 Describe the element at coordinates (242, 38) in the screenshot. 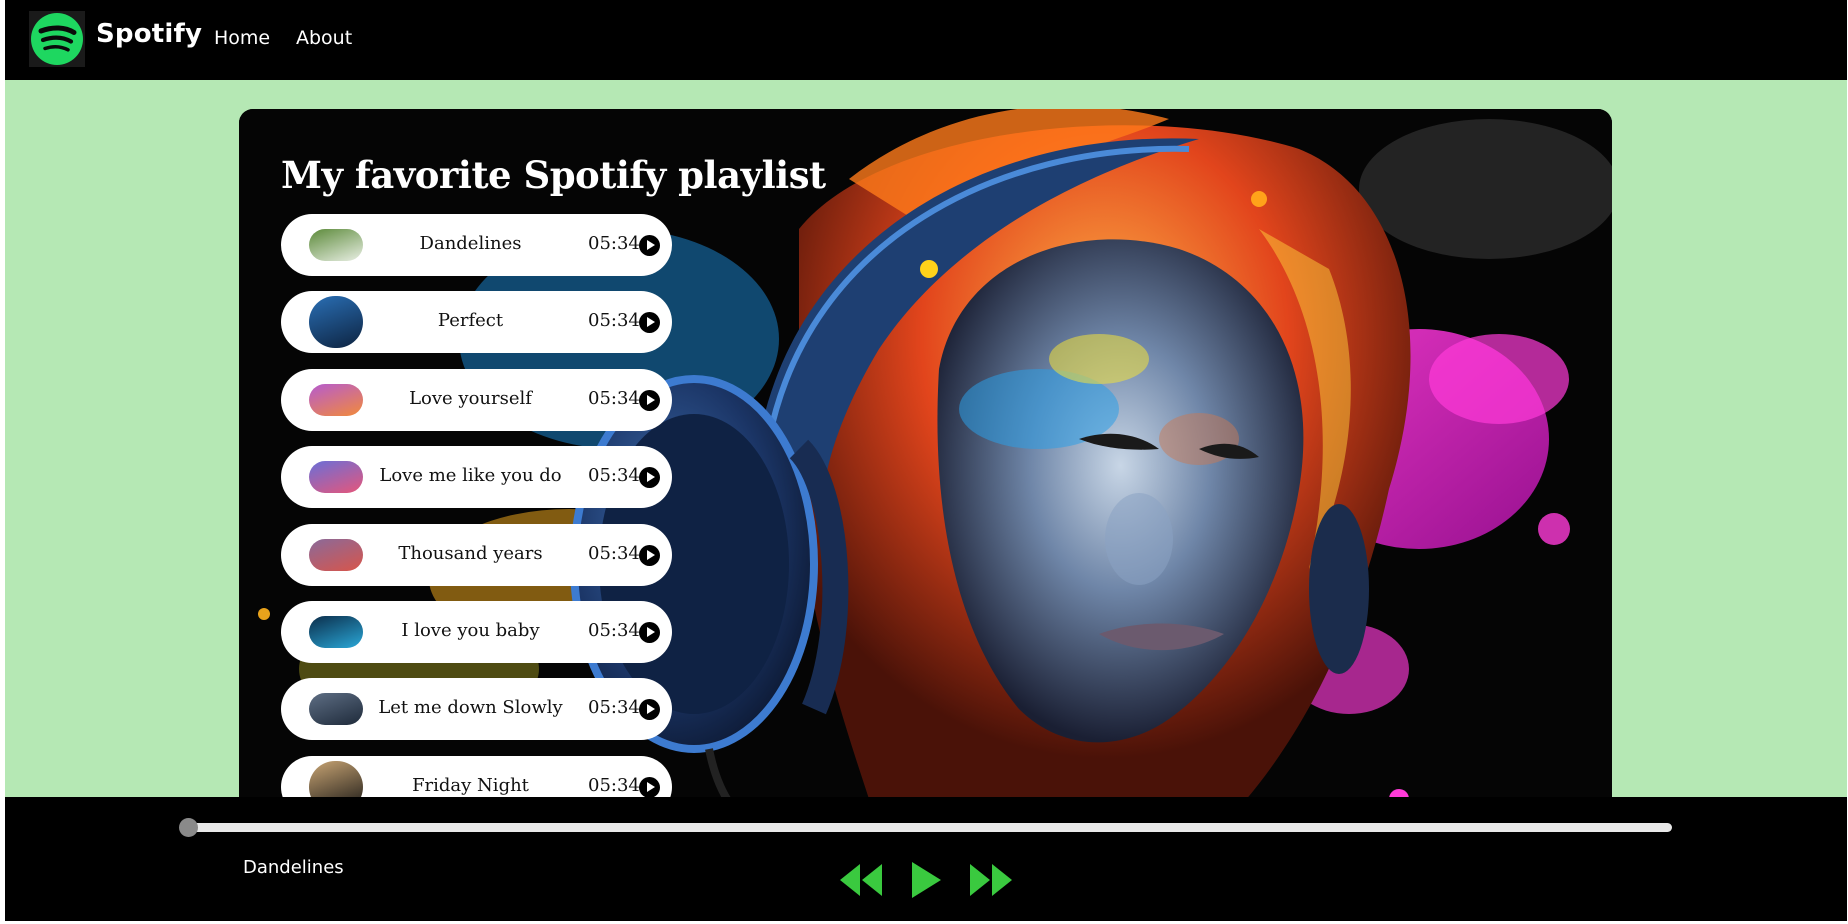

I see `nav-link-home: Home` at that location.